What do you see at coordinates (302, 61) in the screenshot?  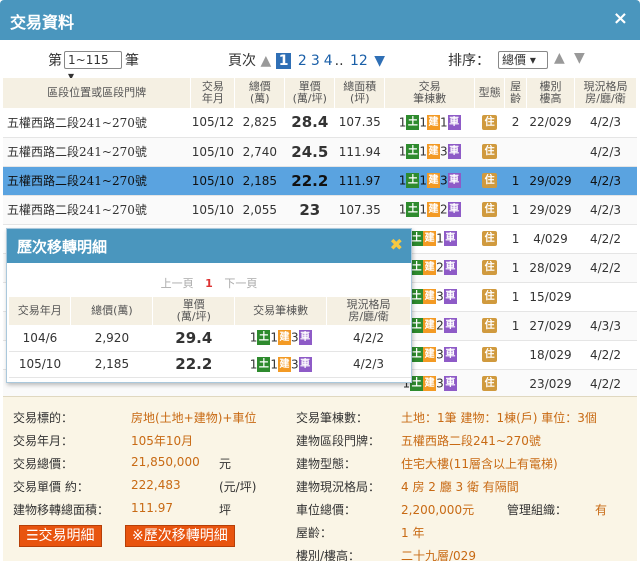 I see `page-2: 2` at bounding box center [302, 61].